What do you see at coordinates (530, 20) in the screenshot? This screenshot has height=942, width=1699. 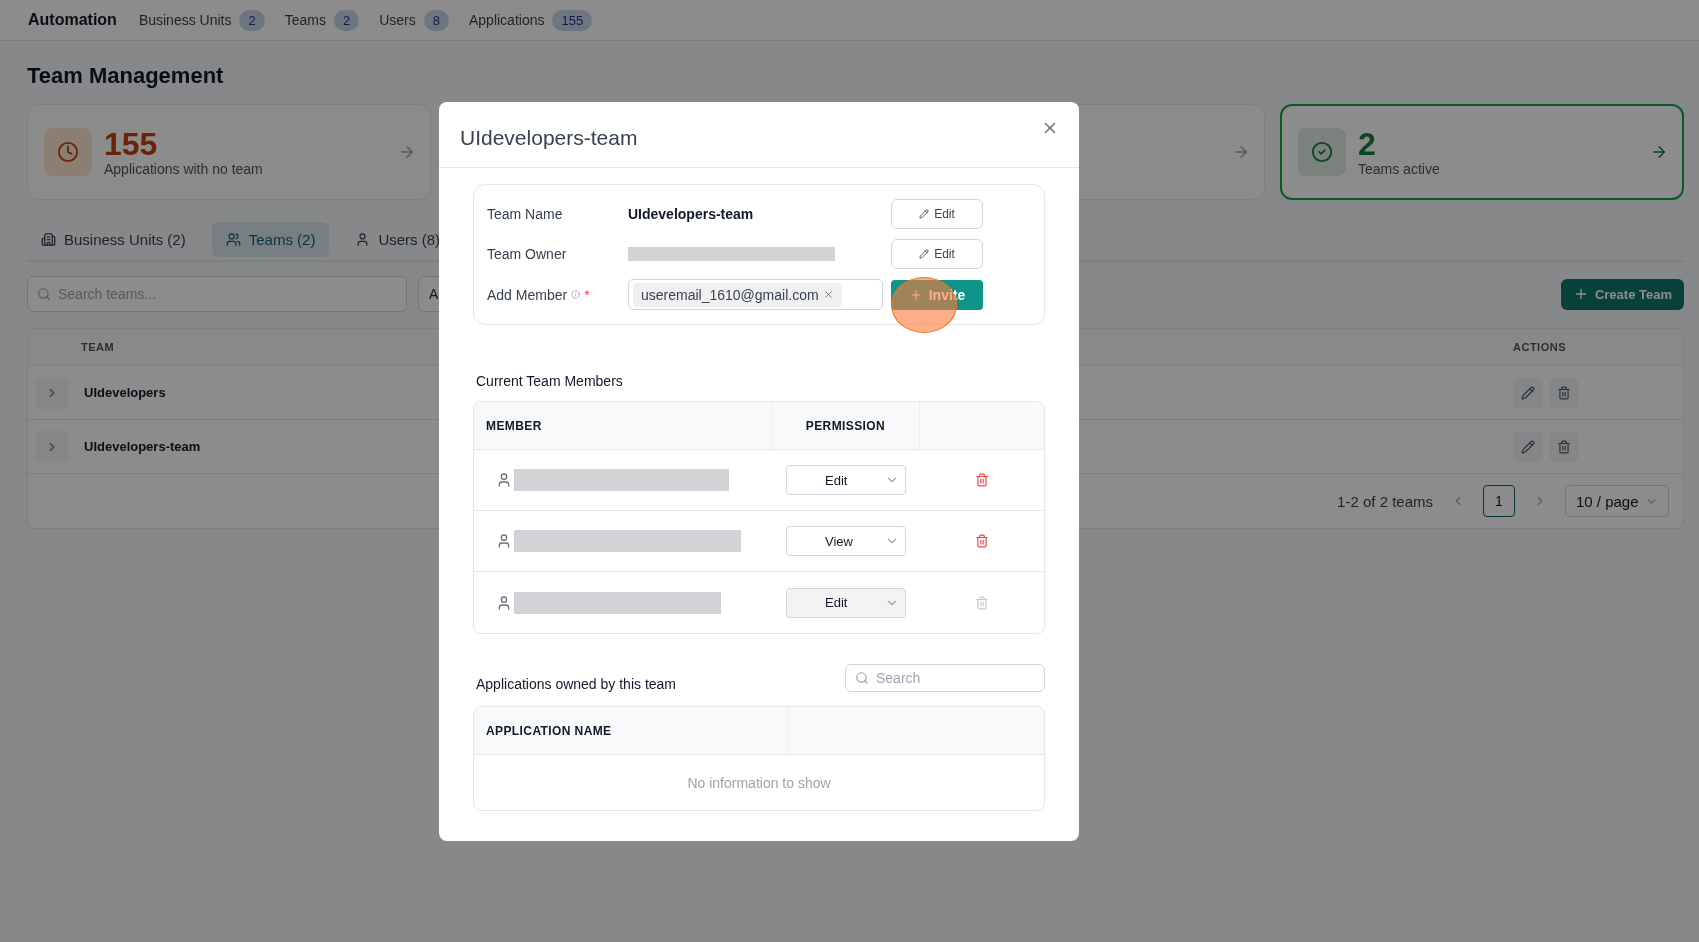 I see `nav-link: Applications 155` at bounding box center [530, 20].